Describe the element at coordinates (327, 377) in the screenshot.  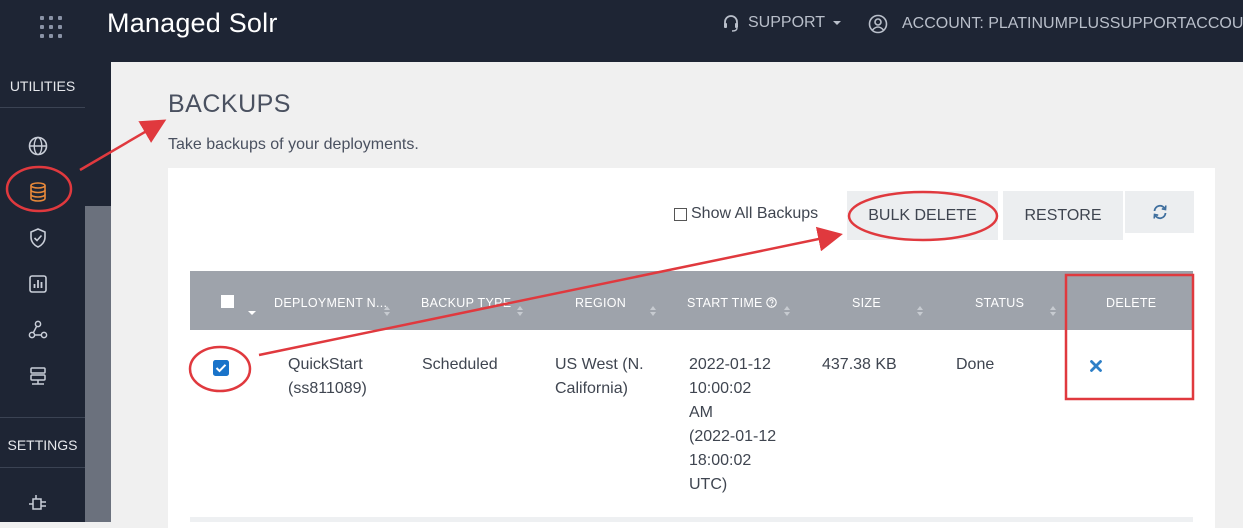
I see `cell-deployment: QuickStart (ss811089)` at that location.